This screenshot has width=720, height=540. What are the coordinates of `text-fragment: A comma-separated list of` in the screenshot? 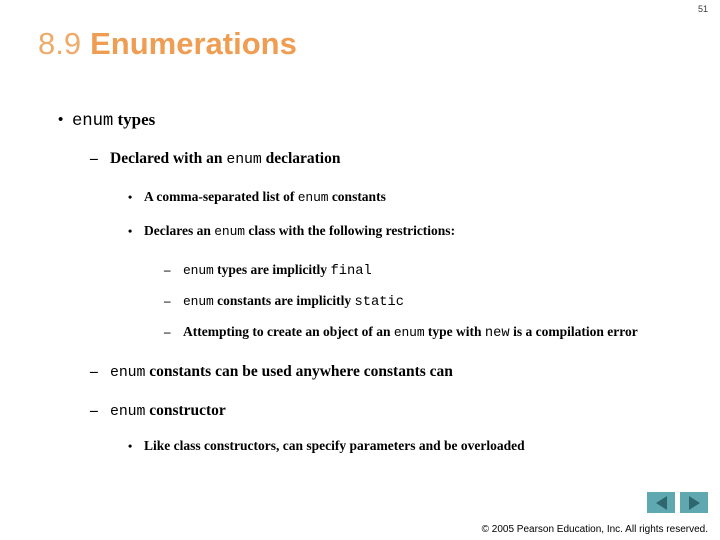 It's located at (221, 196).